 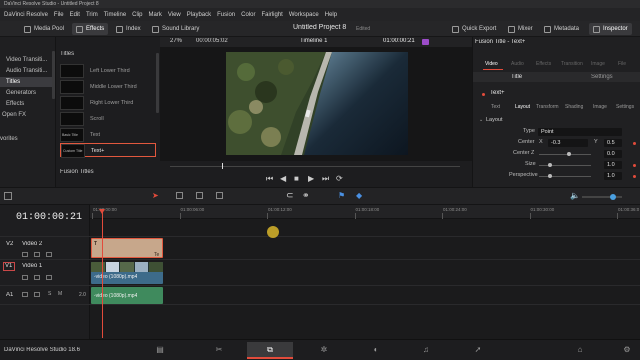 What do you see at coordinates (108, 150) in the screenshot?
I see `title-text-plus: Custom Title Text+` at bounding box center [108, 150].